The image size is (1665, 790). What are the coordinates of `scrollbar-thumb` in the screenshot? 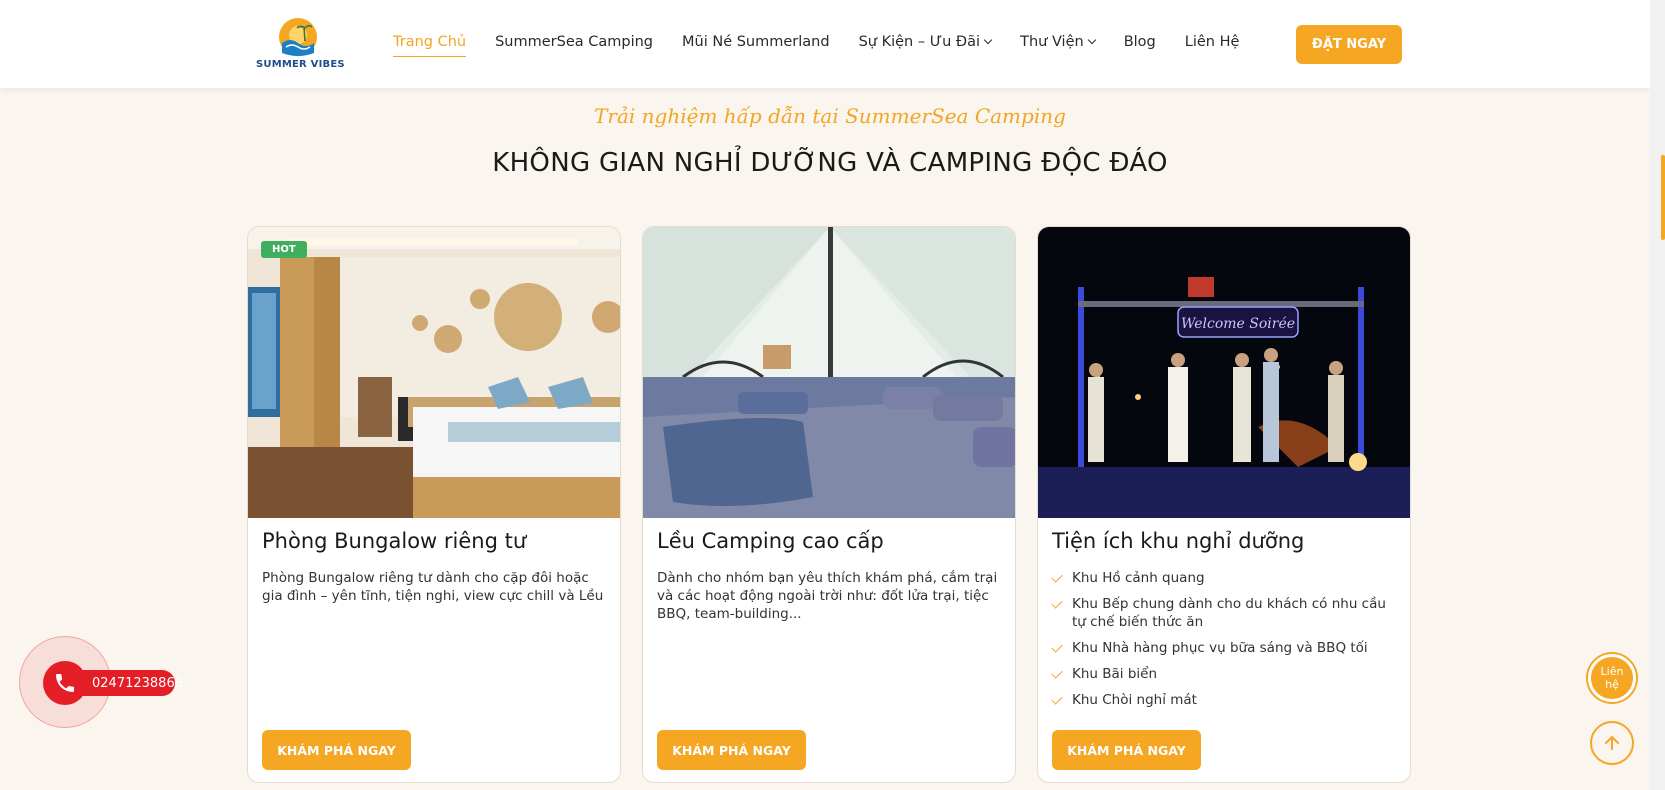 It's located at (1663, 197).